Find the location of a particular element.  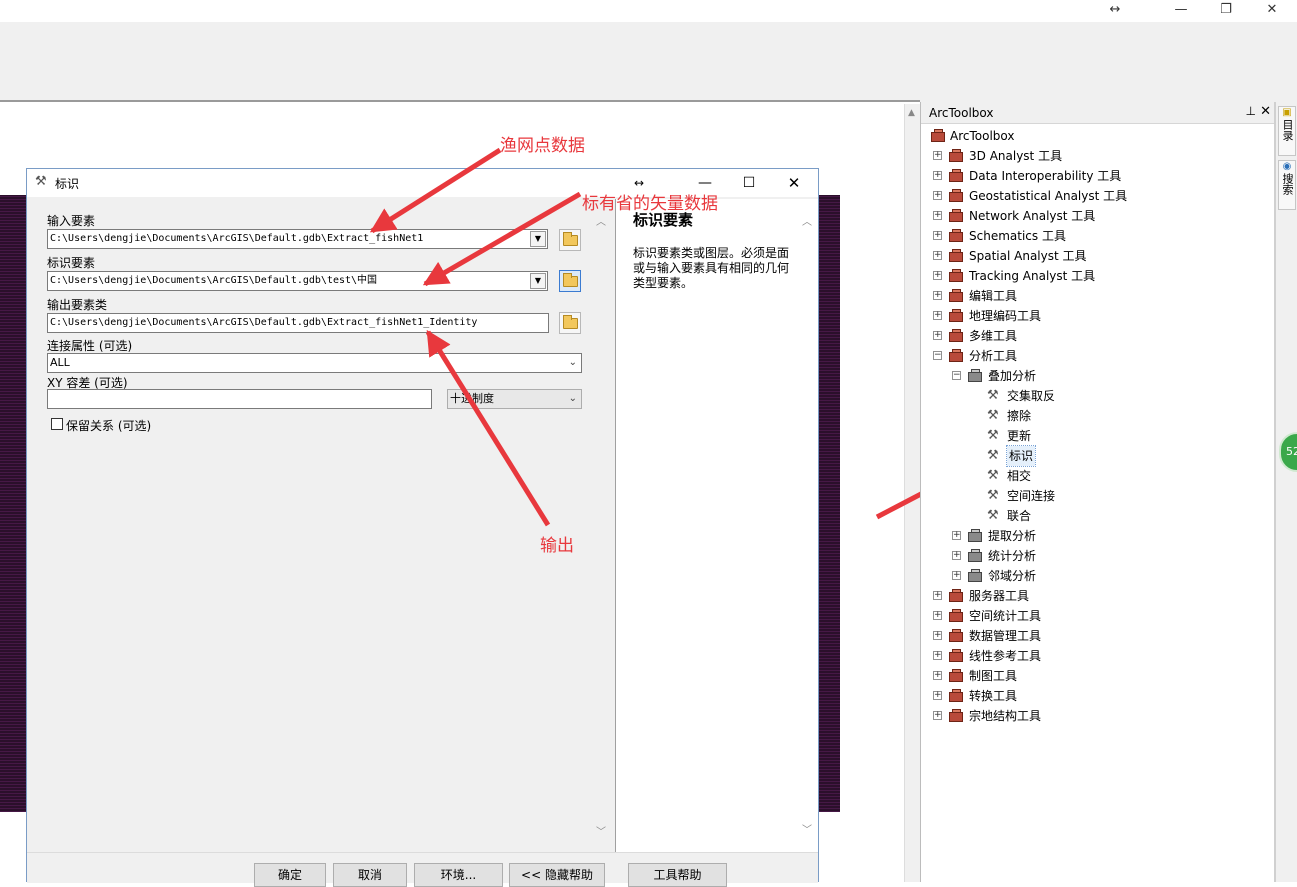

toolbox-label: Schematics 工具 is located at coordinates (1017, 236).